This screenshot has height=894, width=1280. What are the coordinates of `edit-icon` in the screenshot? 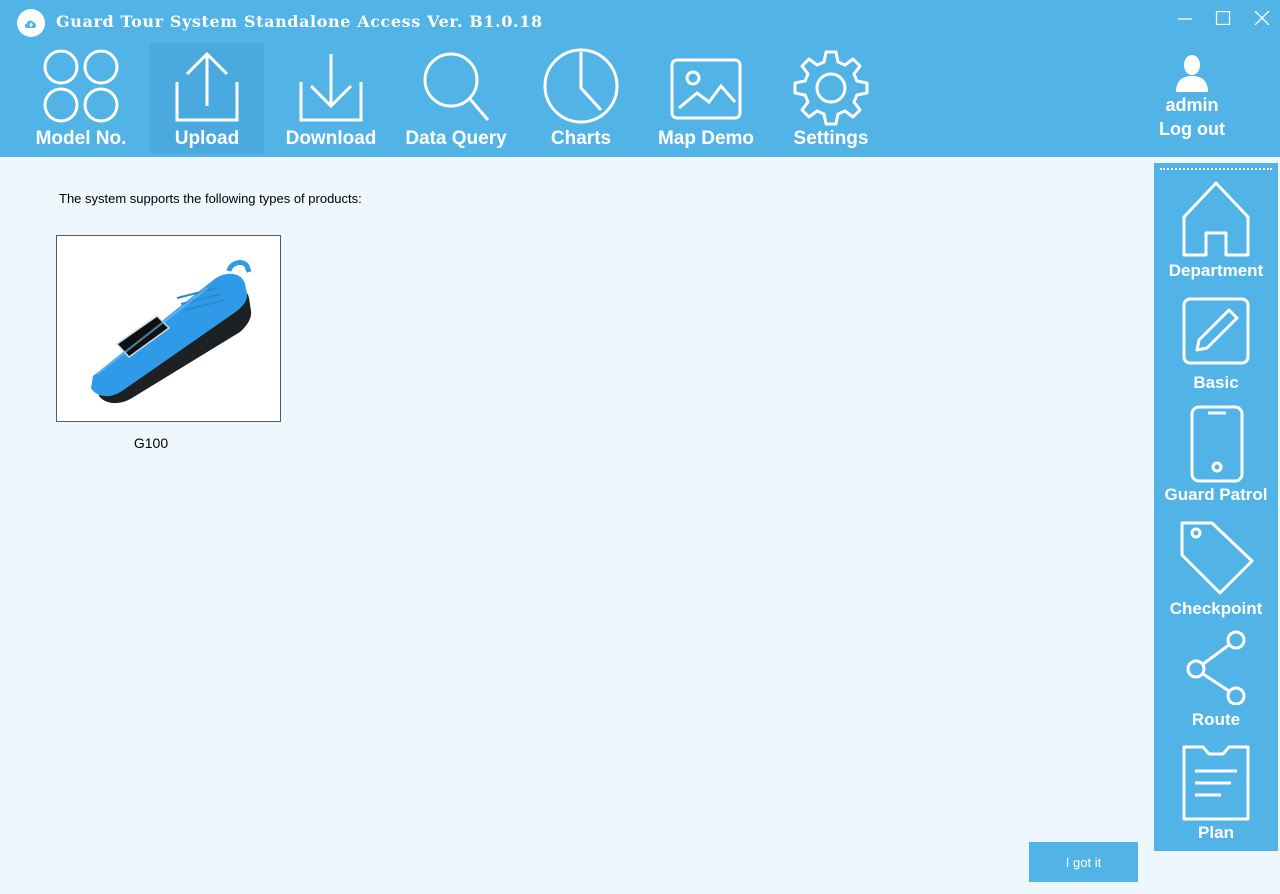 It's located at (1216, 331).